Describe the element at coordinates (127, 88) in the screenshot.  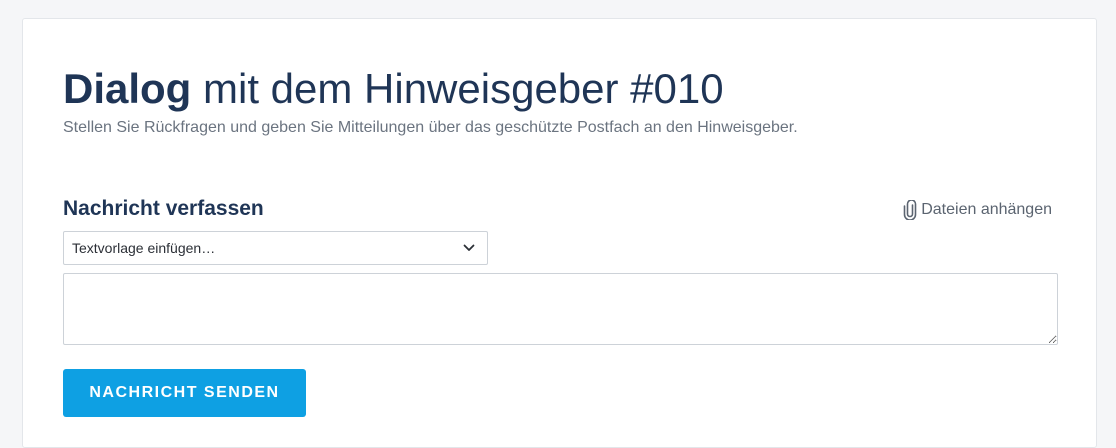
I see `page-title-bold: Dialog` at that location.